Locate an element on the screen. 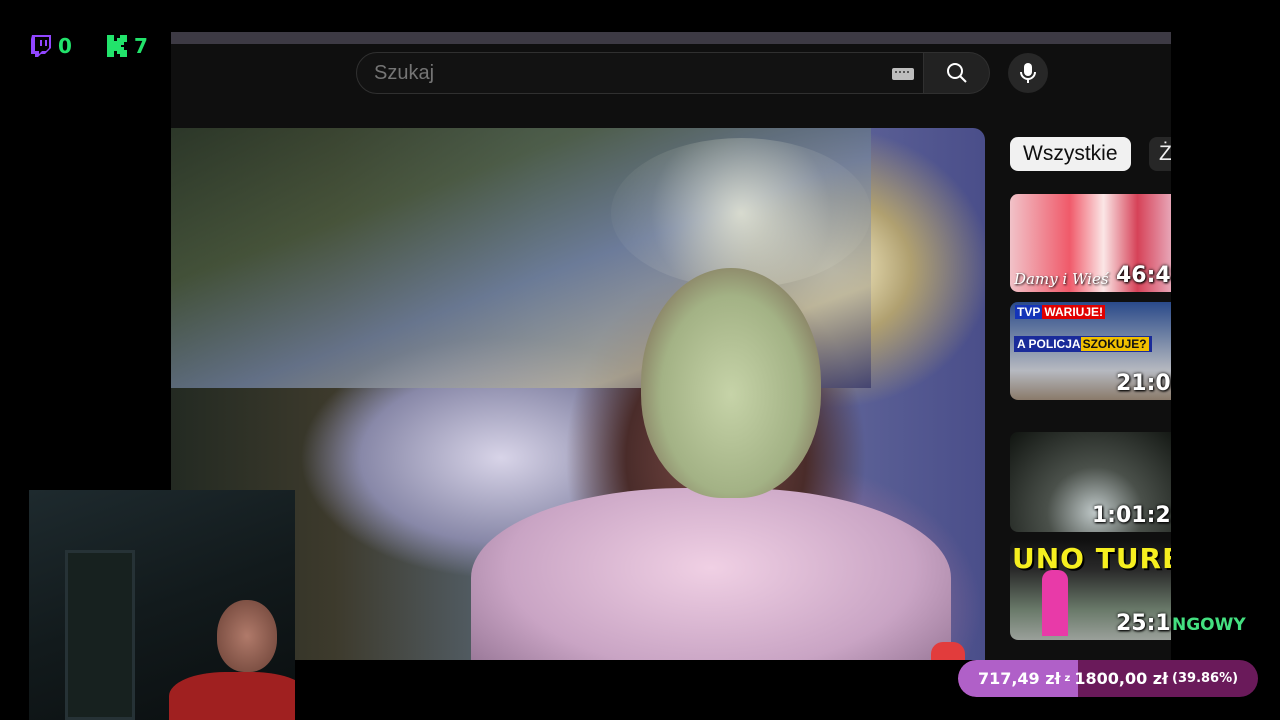  thumbnail-tag-szokuje: SZOKUJE? is located at coordinates (1114, 344).